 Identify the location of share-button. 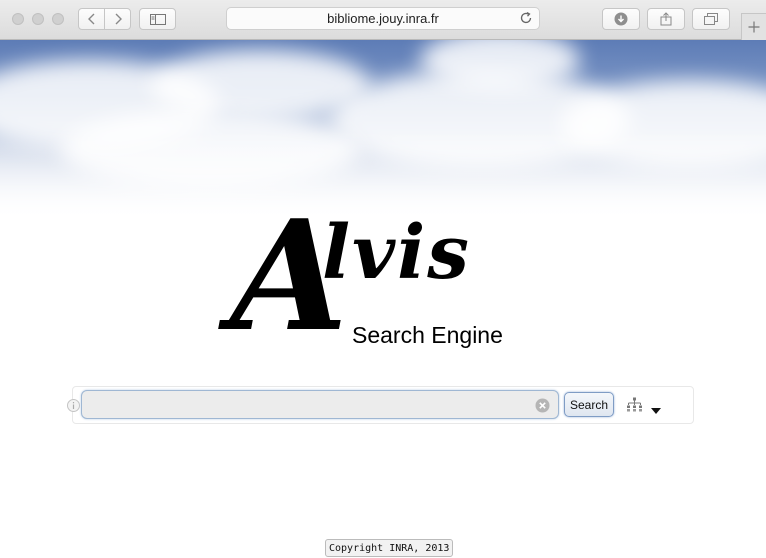
(666, 19).